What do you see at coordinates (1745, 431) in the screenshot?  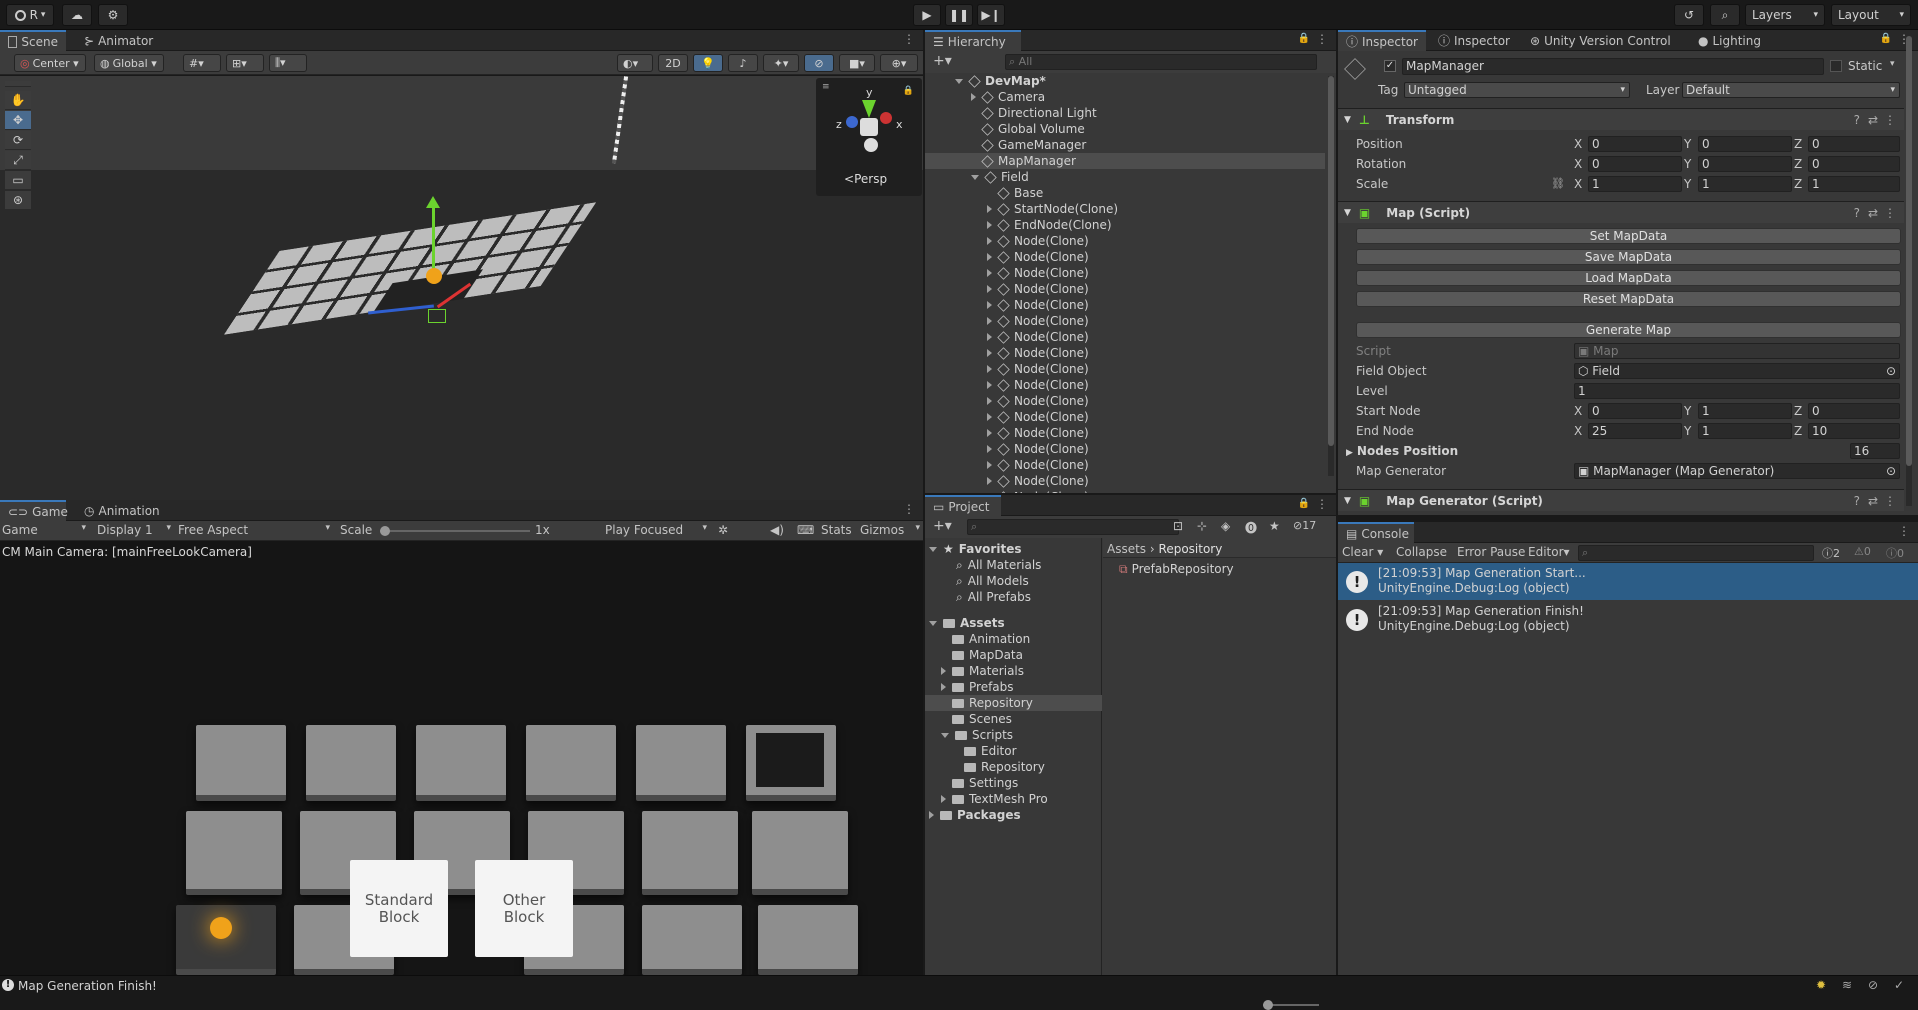 I see `end-node-y: 1` at bounding box center [1745, 431].